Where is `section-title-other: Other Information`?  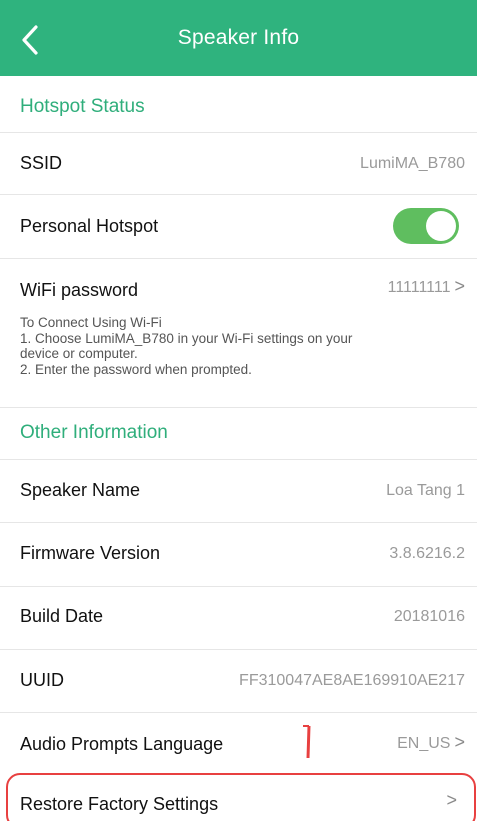 section-title-other: Other Information is located at coordinates (94, 432).